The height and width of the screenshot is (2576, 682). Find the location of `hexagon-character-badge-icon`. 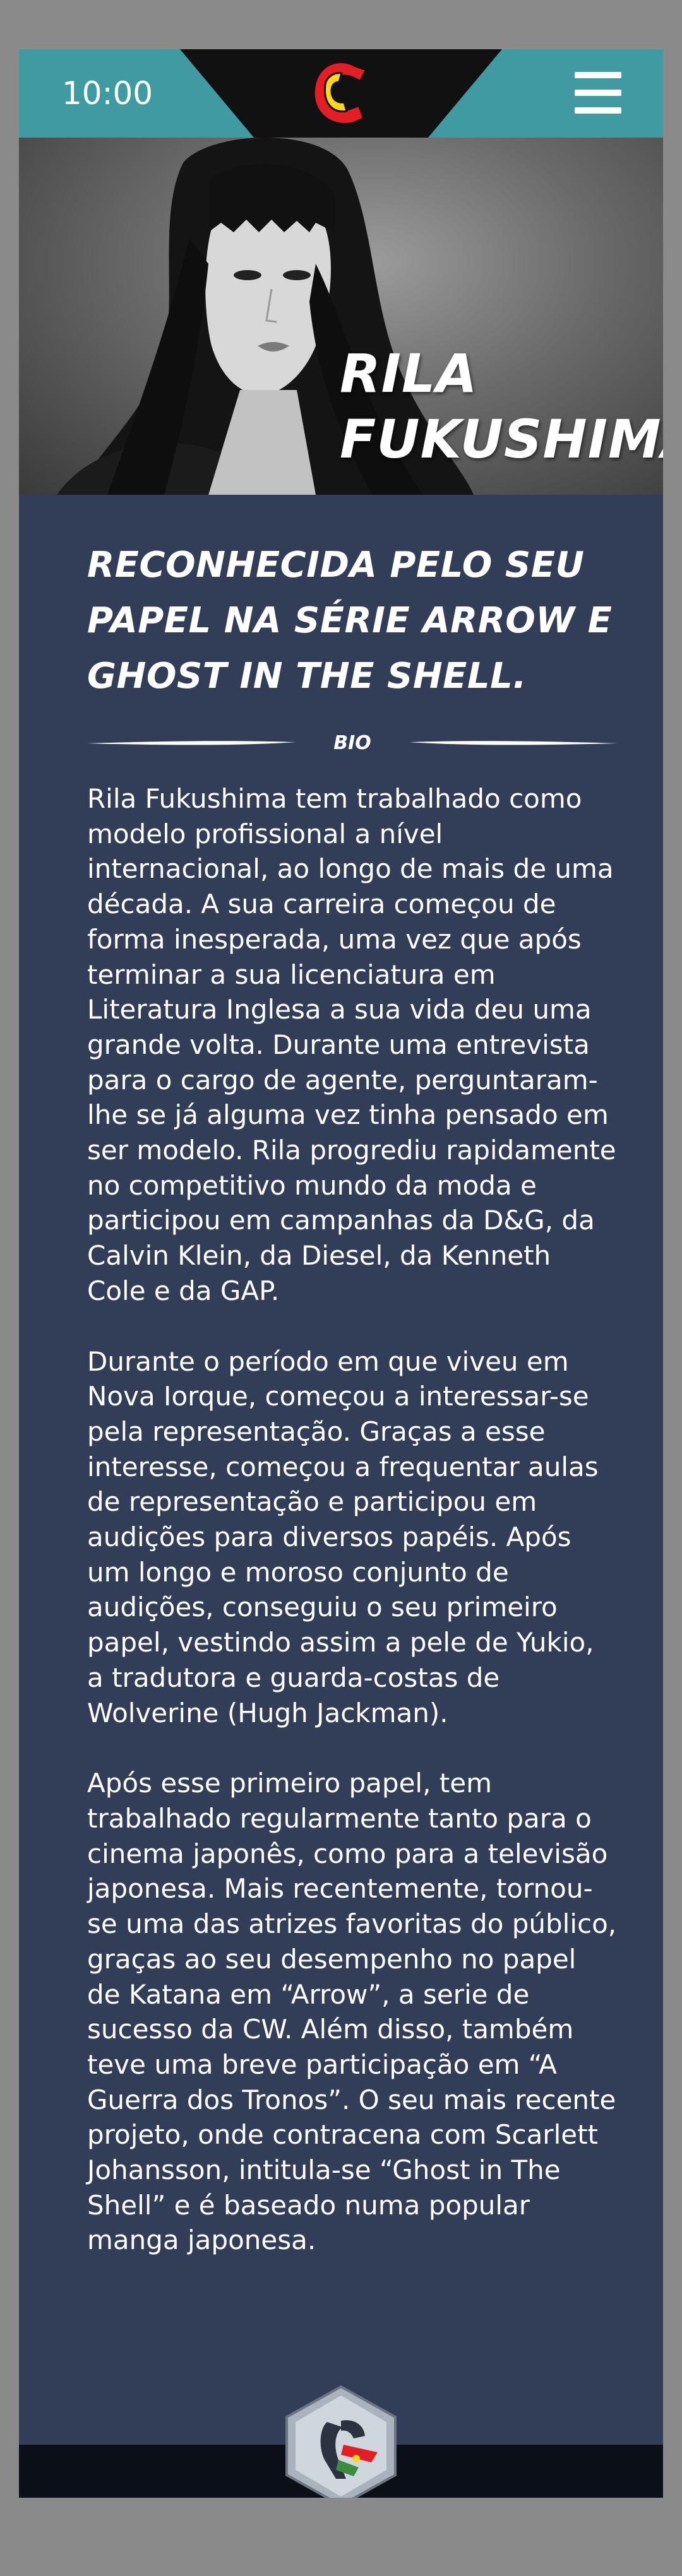

hexagon-character-badge-icon is located at coordinates (341, 2441).